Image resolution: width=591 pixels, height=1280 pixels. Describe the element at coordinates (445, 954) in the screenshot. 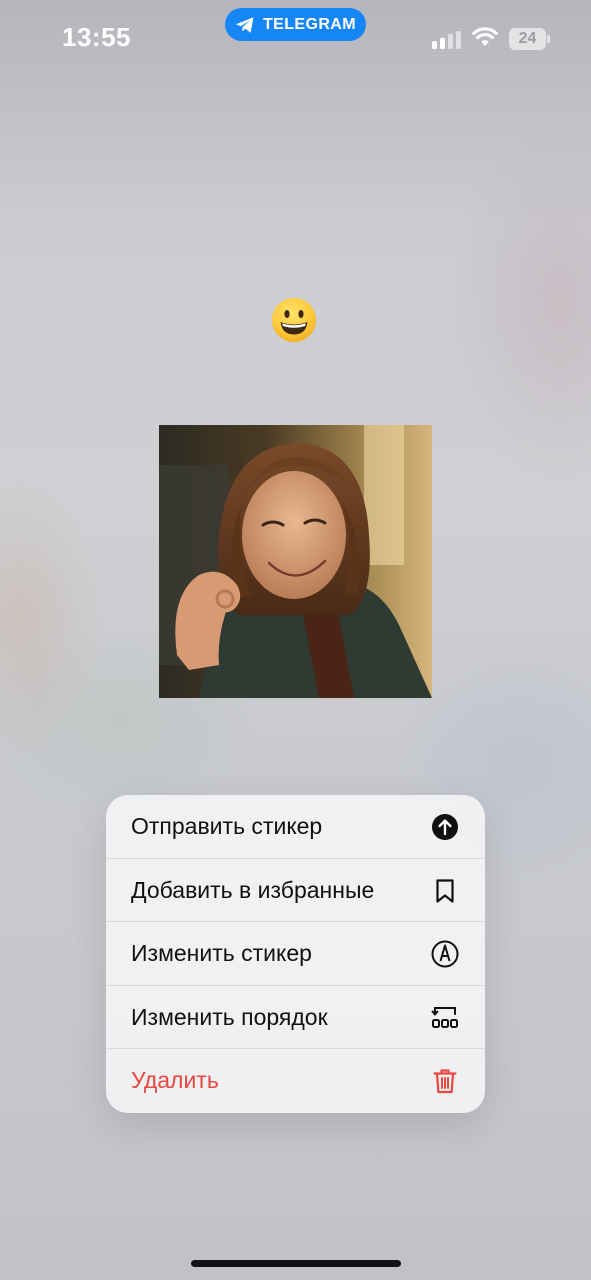

I see `edit-pen-circle-icon` at that location.